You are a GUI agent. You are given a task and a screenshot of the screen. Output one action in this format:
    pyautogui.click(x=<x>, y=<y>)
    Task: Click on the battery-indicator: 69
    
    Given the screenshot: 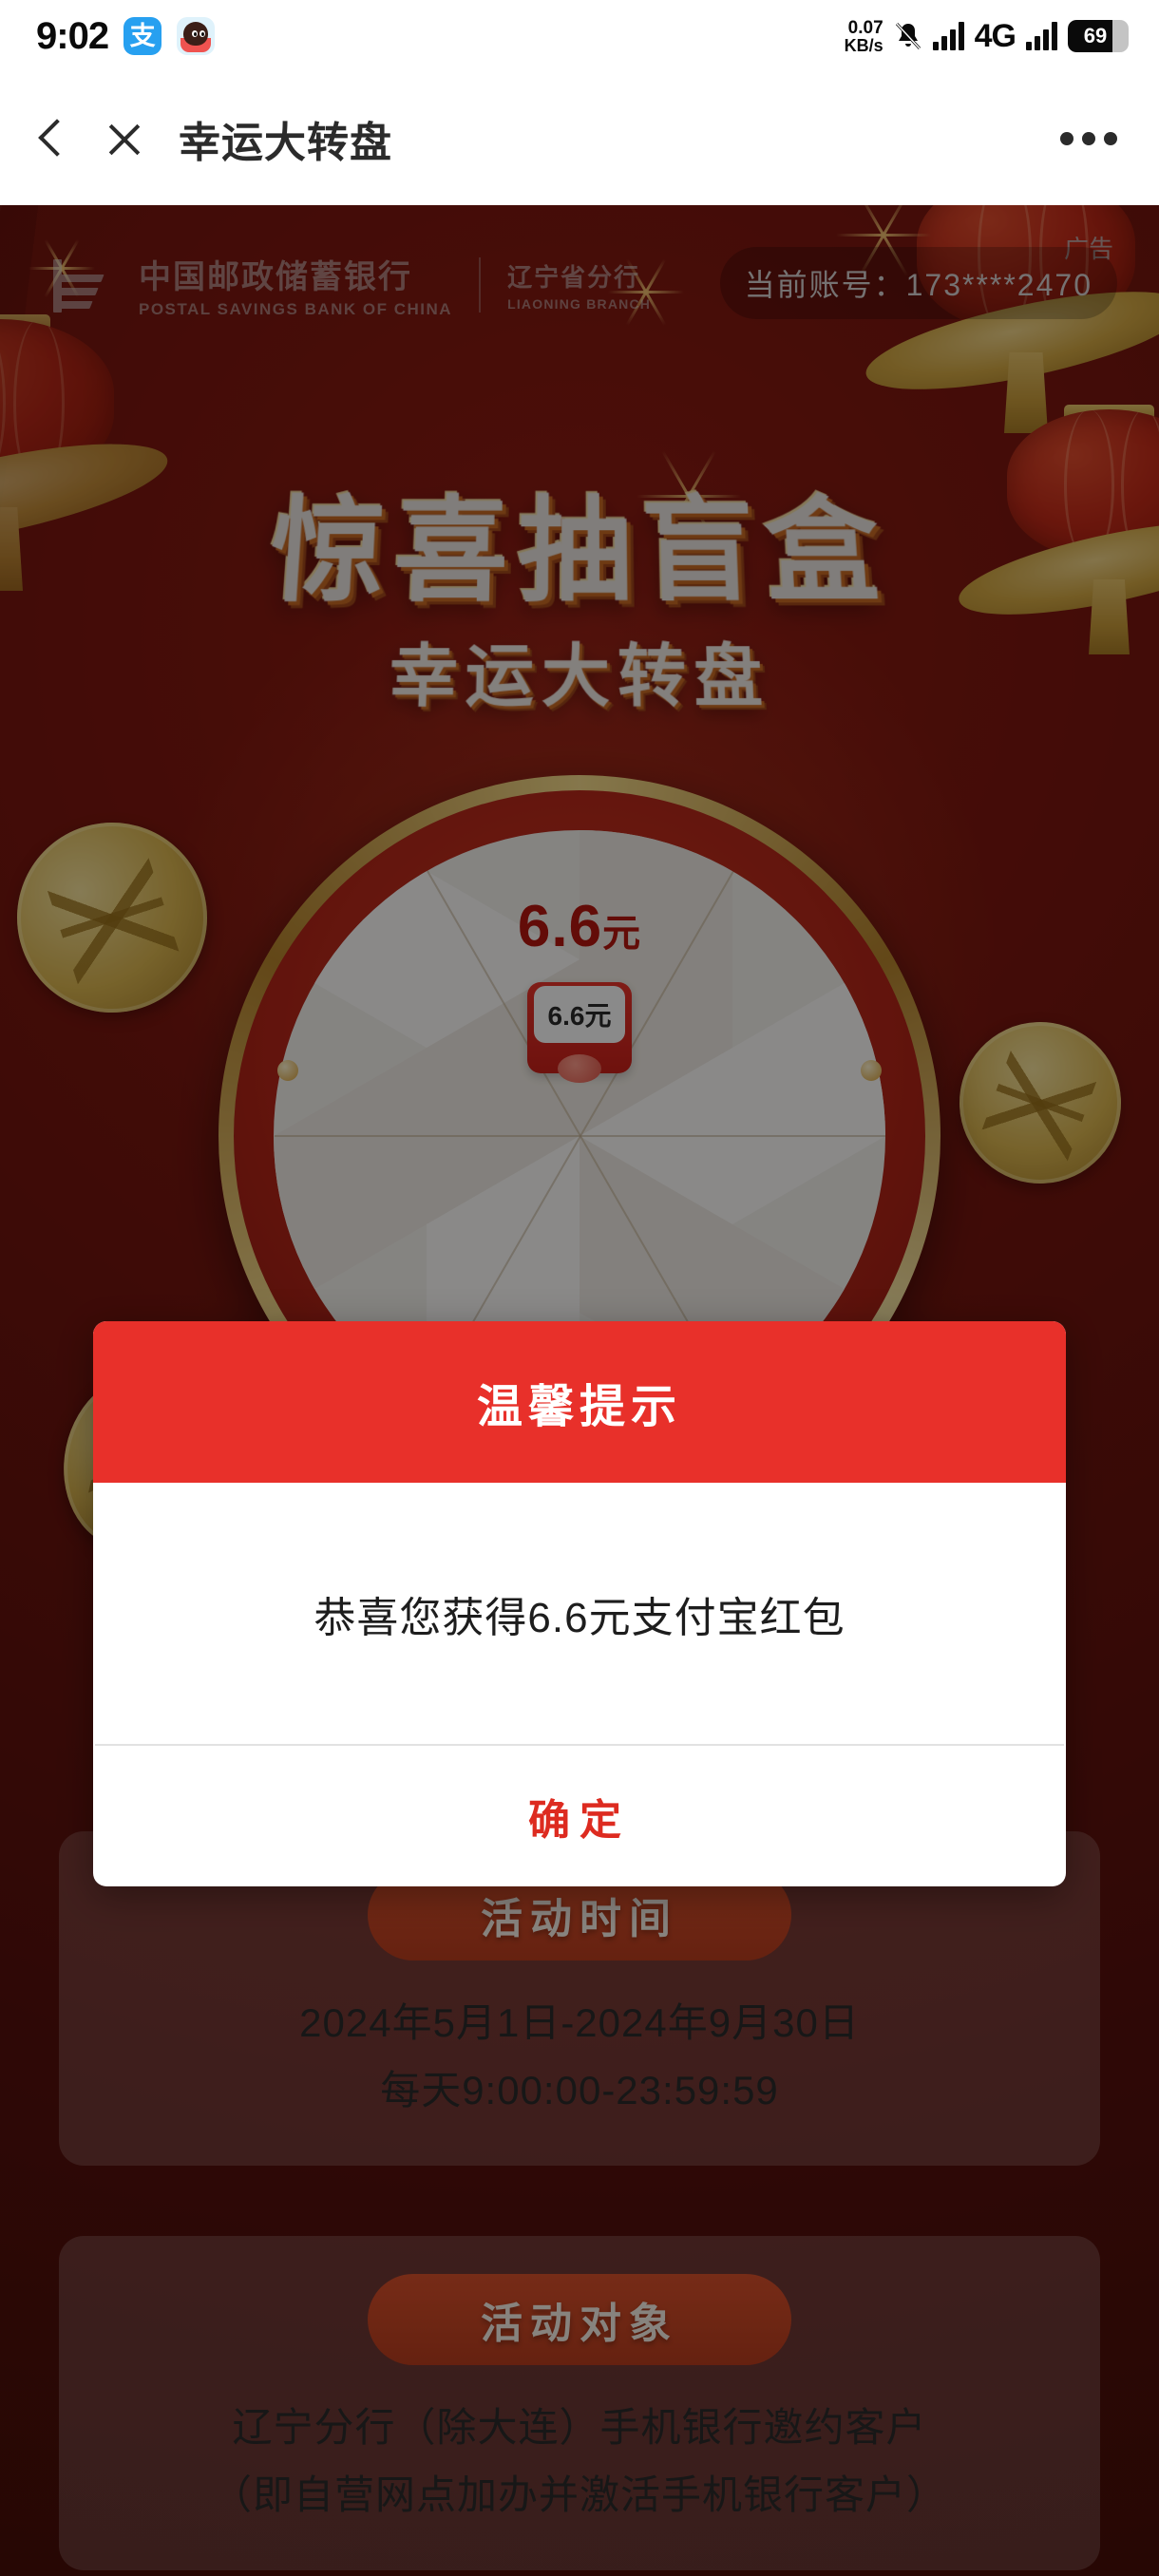 What is the action you would take?
    pyautogui.click(x=1098, y=36)
    